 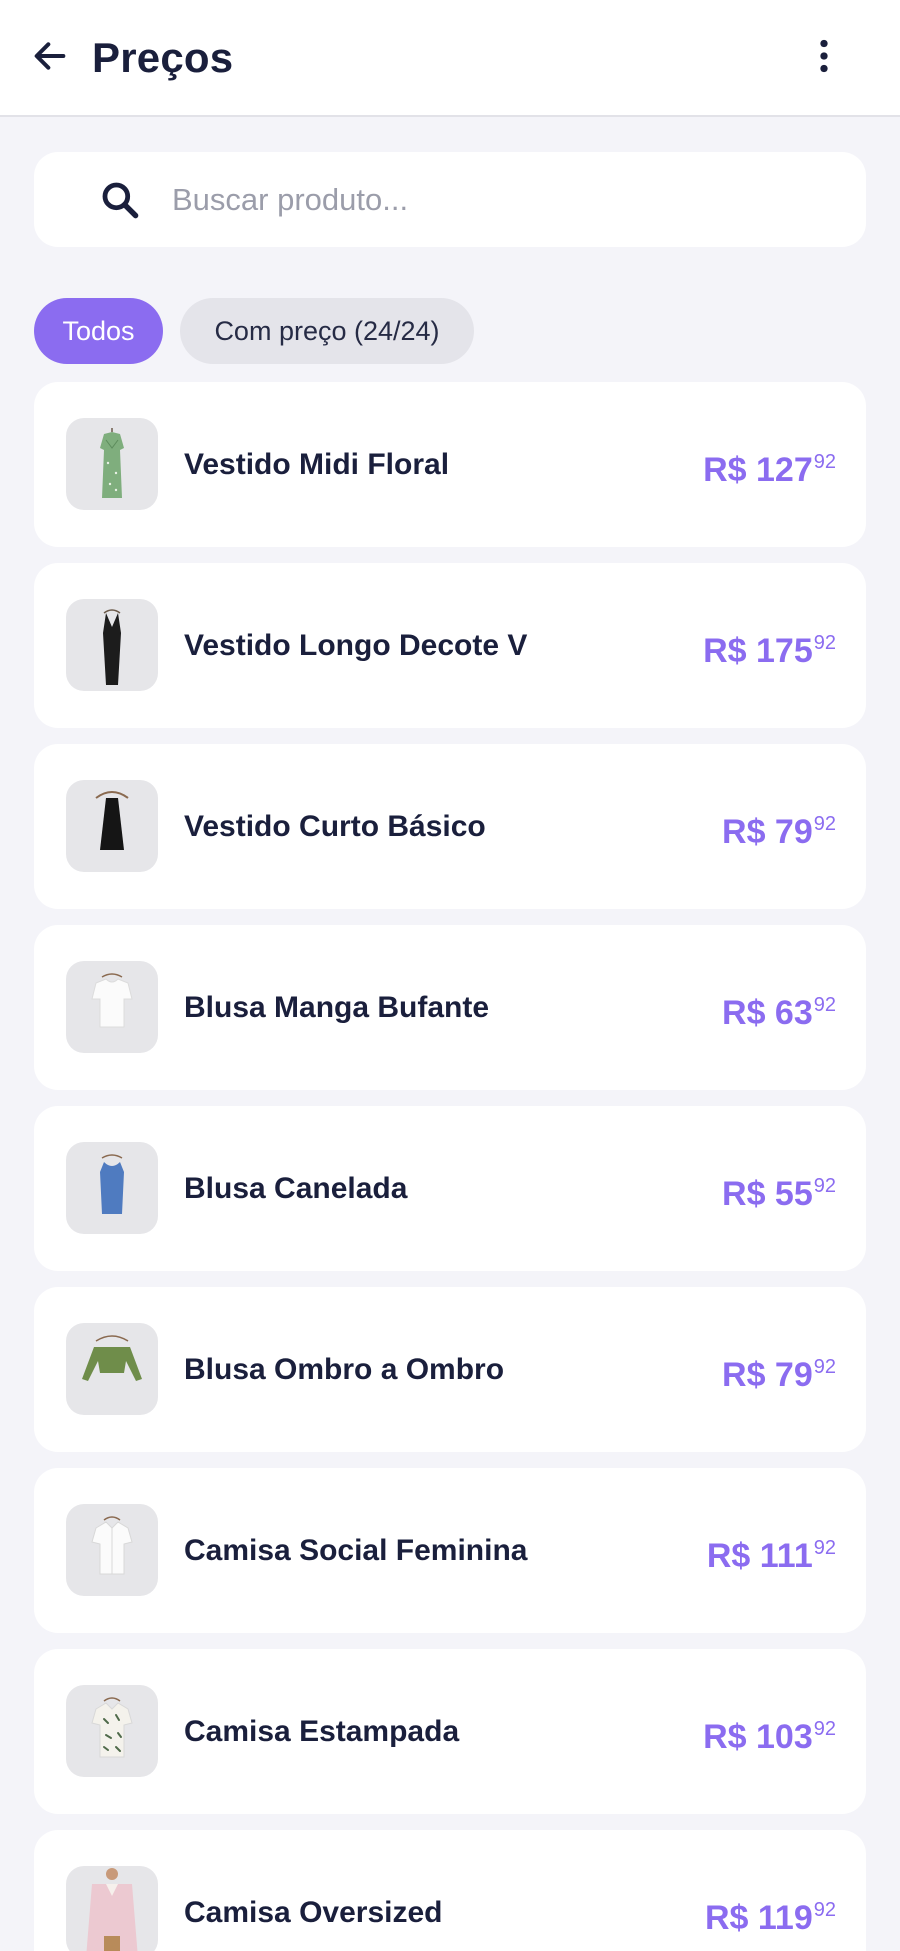 I want to click on green-dress-icon, so click(x=112, y=464).